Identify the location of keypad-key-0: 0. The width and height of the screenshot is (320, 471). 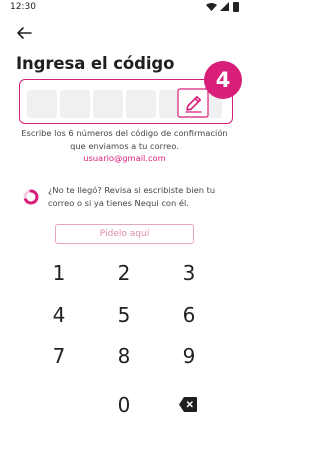
(124, 405).